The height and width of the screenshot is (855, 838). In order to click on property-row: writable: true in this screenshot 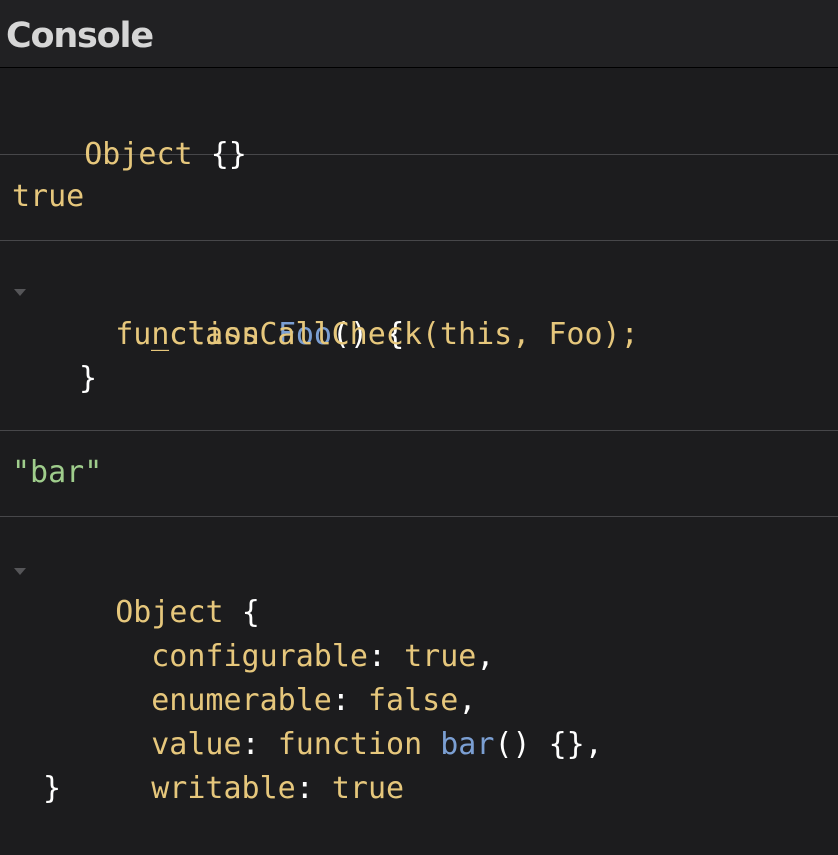, I will do `click(241, 789)`.